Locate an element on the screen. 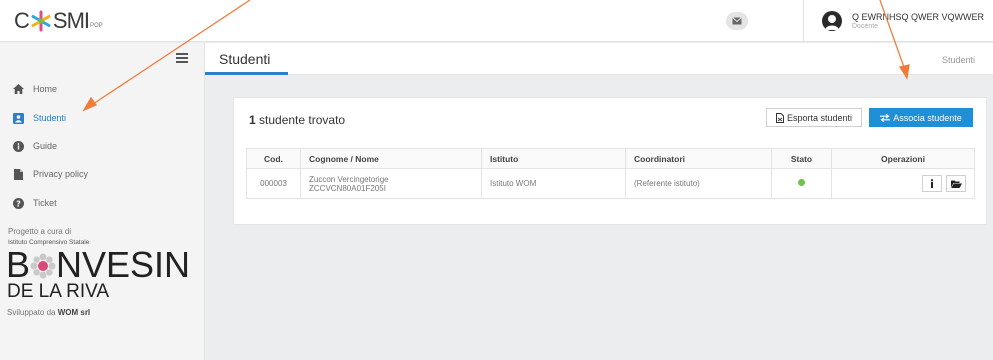  avatar is located at coordinates (832, 21).